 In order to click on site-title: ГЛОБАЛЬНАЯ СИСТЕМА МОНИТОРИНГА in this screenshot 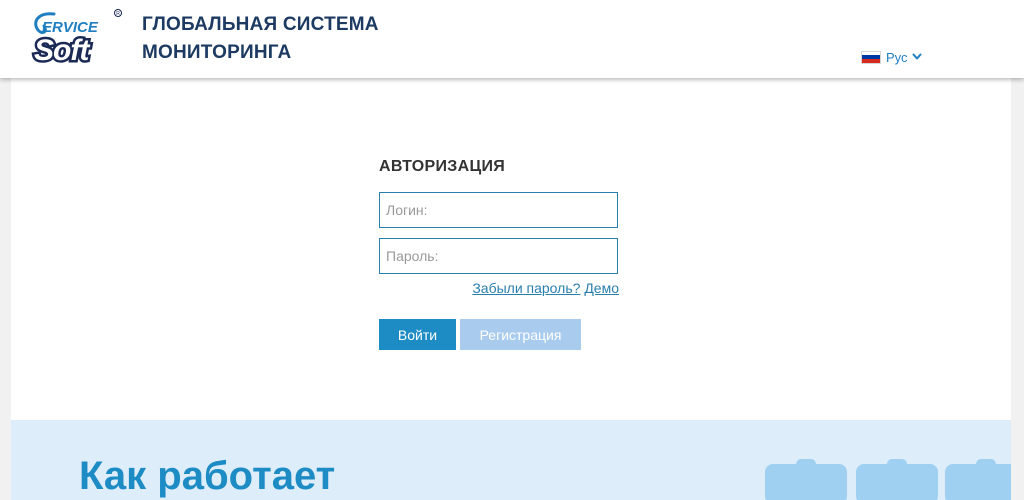, I will do `click(260, 39)`.